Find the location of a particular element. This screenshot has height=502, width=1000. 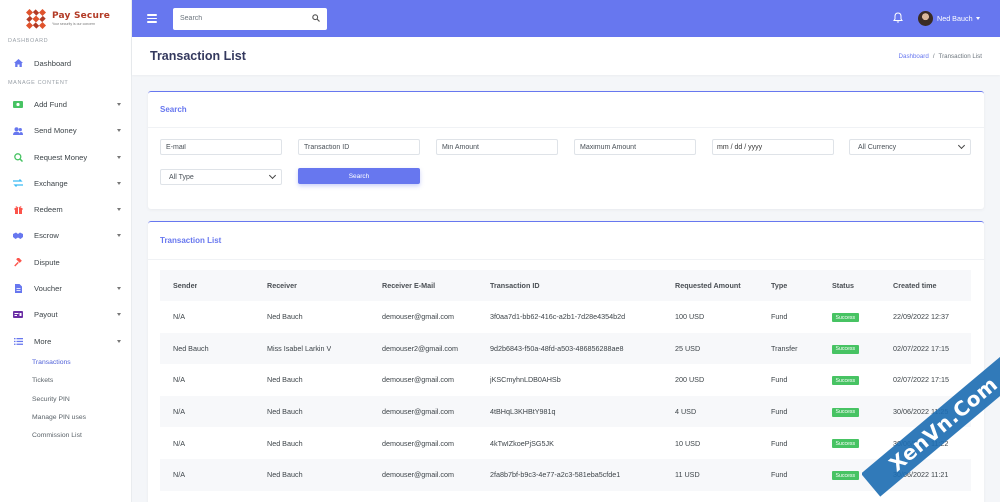

sidebar-item-voucher: Voucher is located at coordinates (65, 288).